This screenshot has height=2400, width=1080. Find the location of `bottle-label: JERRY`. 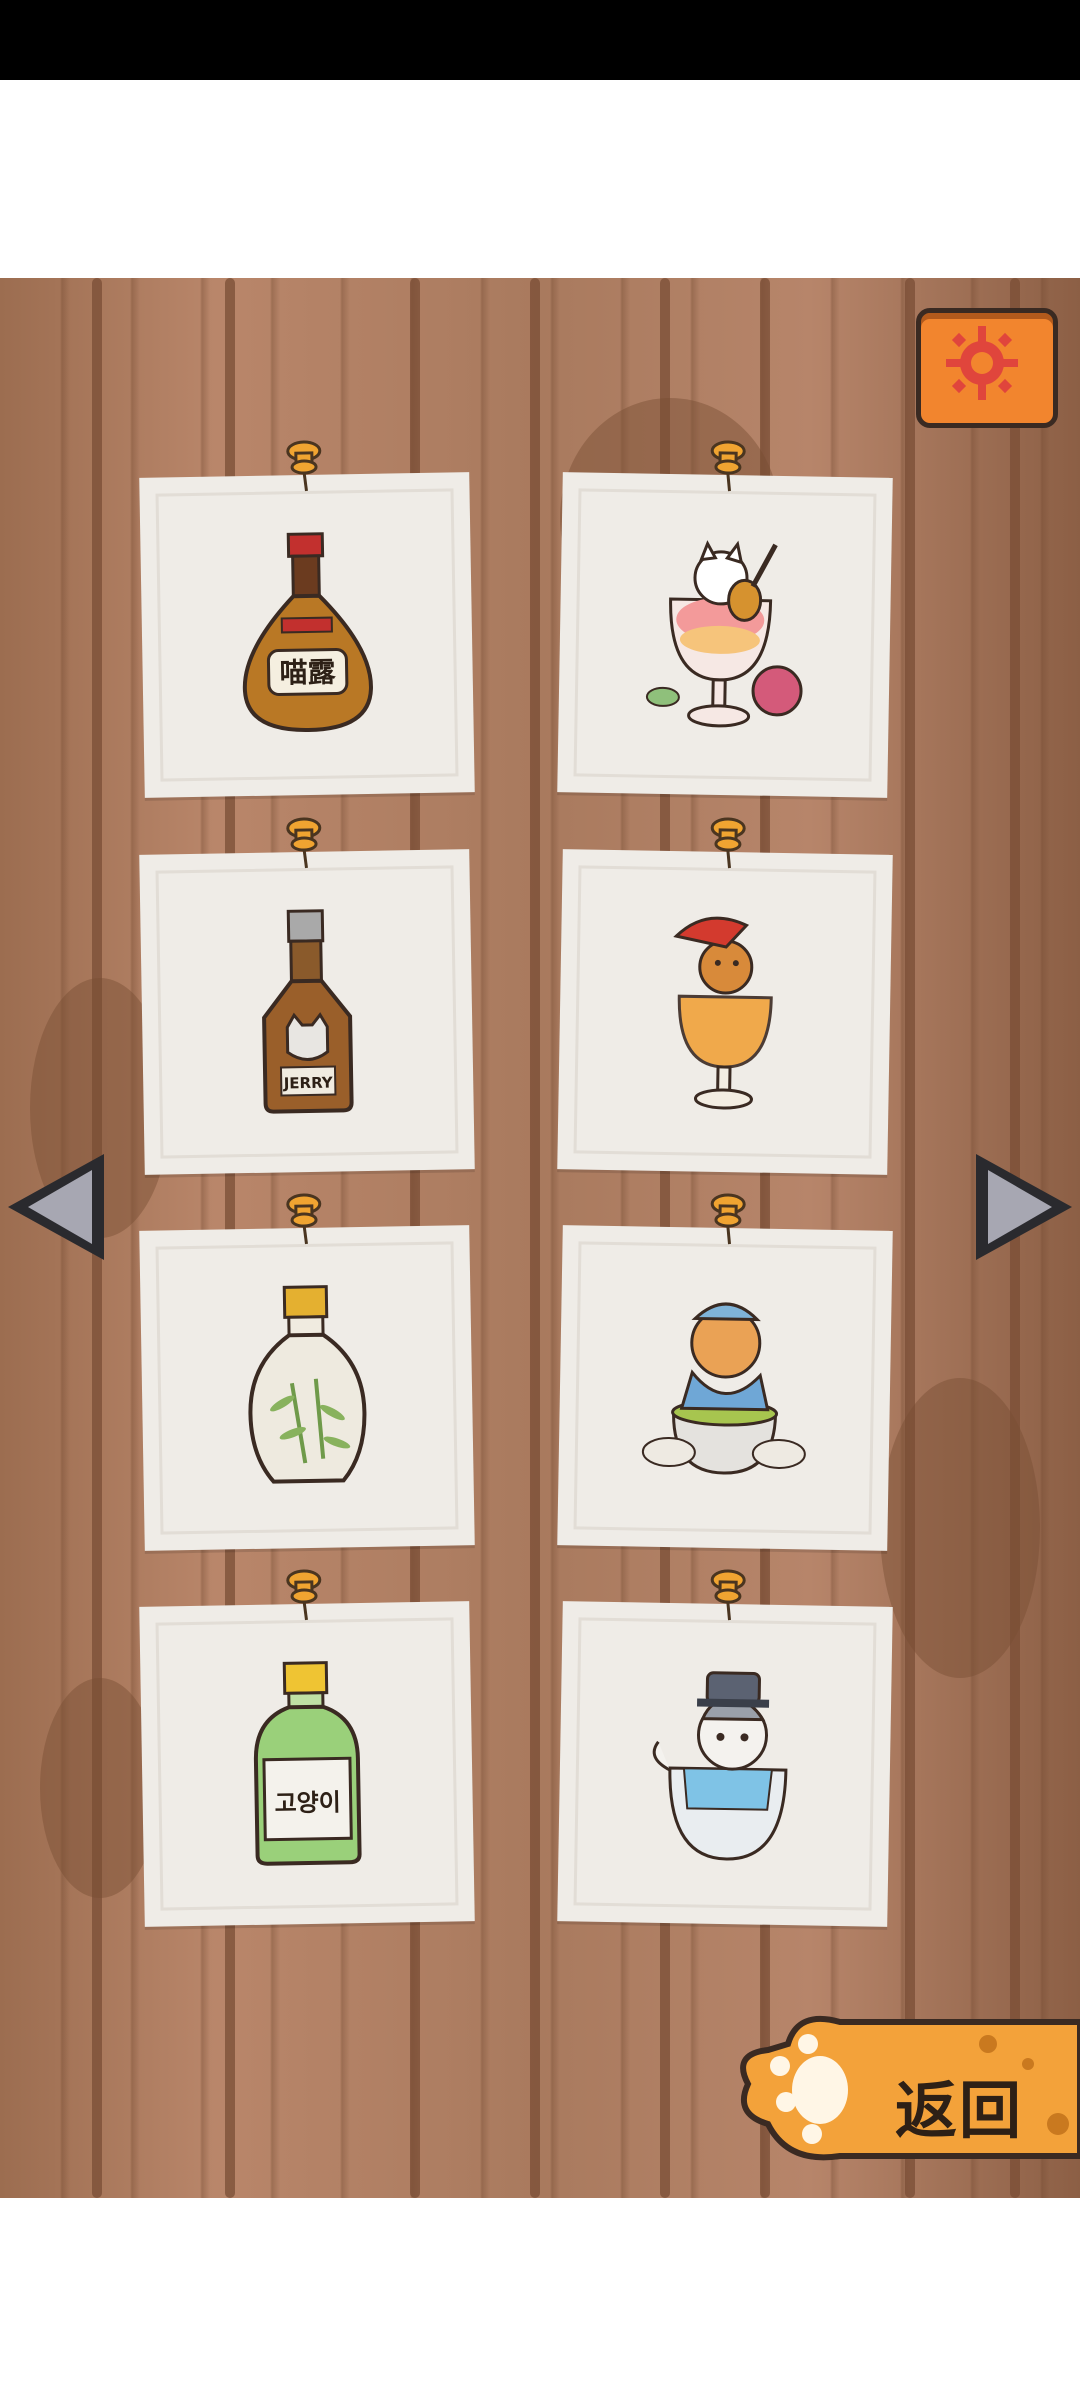

bottle-label: JERRY is located at coordinates (308, 1083).